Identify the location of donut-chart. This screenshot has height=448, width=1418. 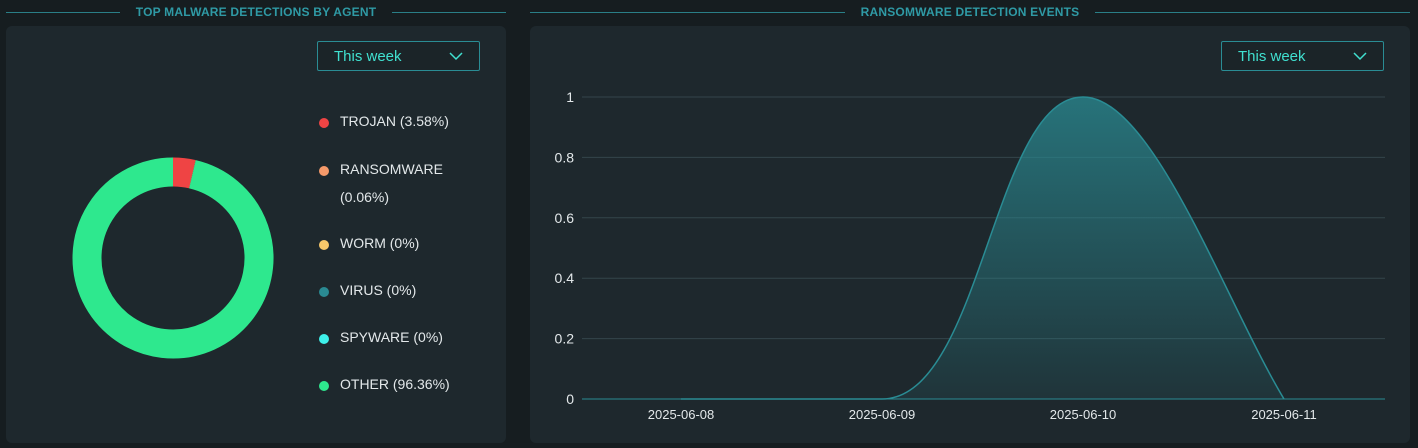
(173, 258).